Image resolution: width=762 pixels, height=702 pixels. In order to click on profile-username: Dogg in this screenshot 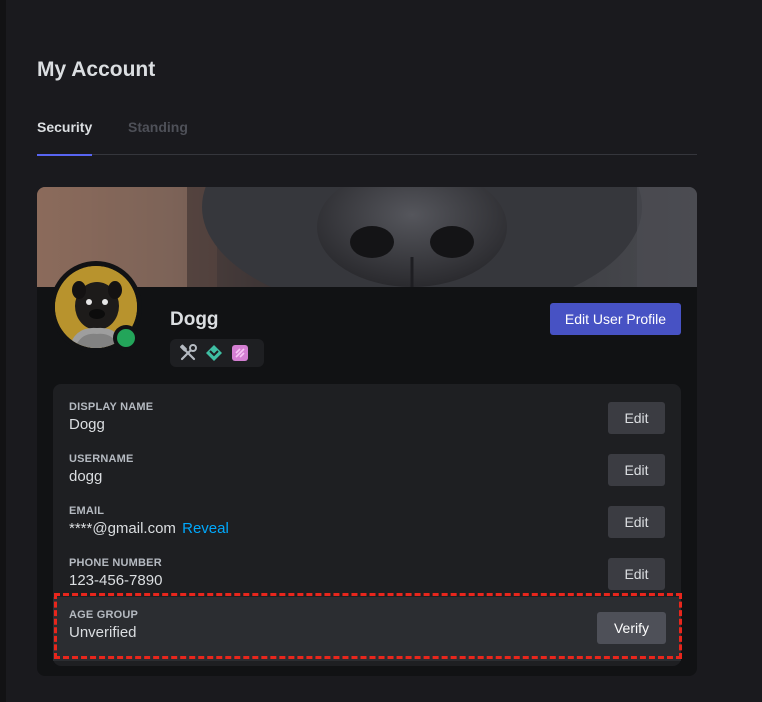, I will do `click(194, 319)`.